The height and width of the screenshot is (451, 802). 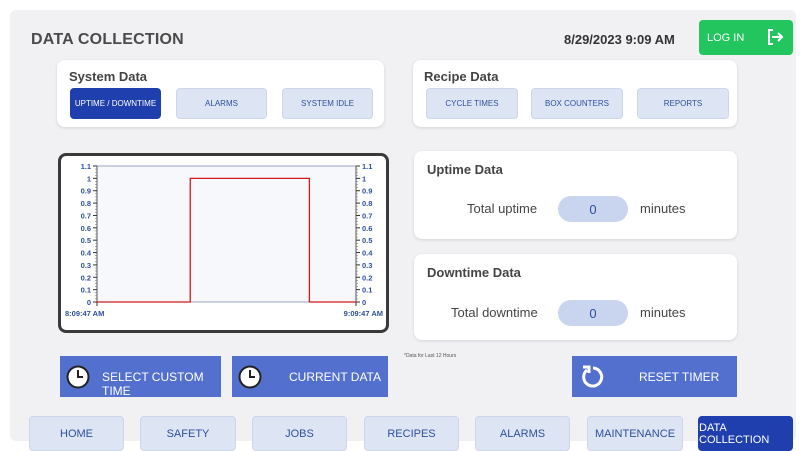 What do you see at coordinates (575, 297) in the screenshot?
I see `downtime-data-card: Downtime Data Total downtime 0 minutes` at bounding box center [575, 297].